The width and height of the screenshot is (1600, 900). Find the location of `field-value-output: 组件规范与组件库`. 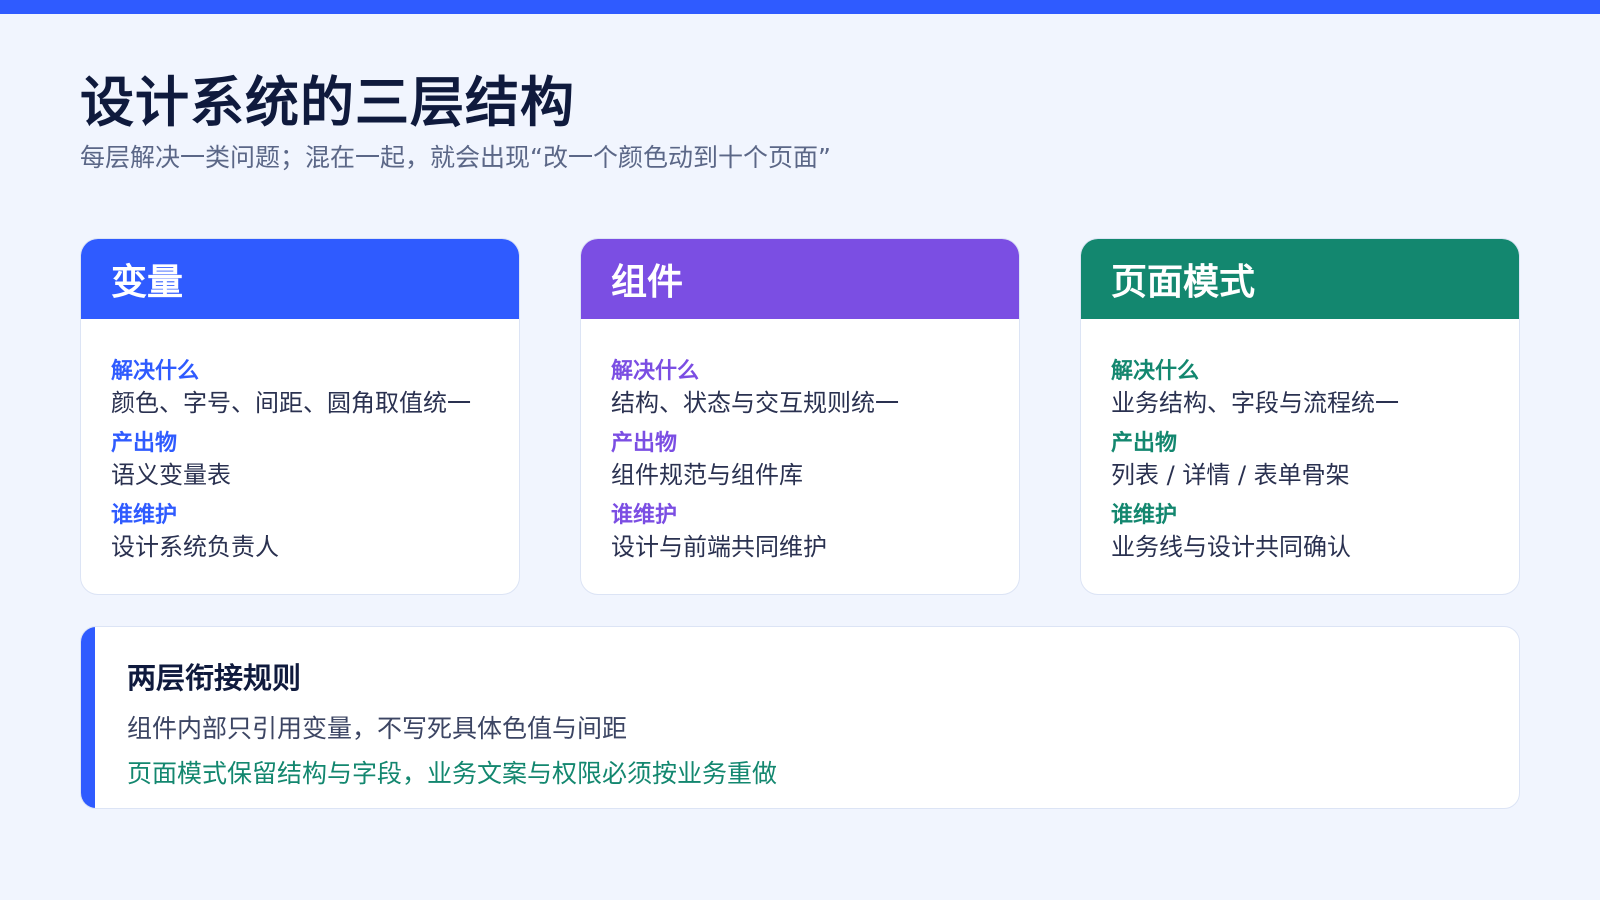

field-value-output: 组件规范与组件库 is located at coordinates (707, 475).